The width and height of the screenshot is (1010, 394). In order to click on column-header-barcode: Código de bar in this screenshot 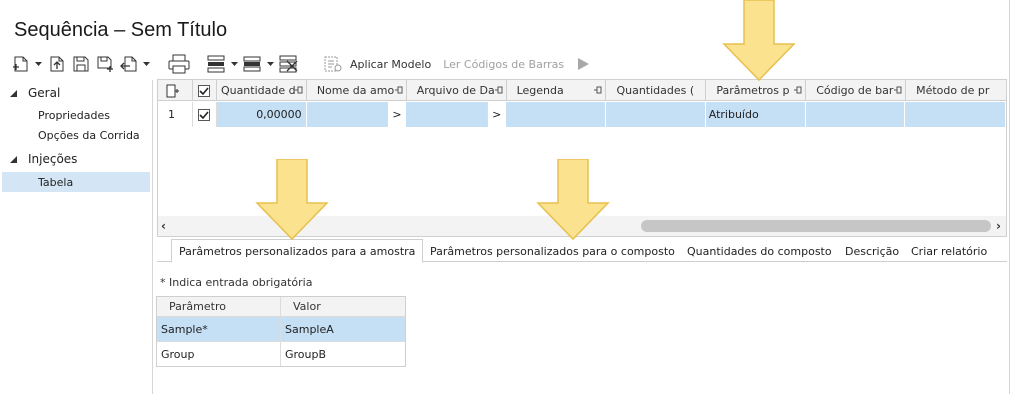, I will do `click(856, 90)`.